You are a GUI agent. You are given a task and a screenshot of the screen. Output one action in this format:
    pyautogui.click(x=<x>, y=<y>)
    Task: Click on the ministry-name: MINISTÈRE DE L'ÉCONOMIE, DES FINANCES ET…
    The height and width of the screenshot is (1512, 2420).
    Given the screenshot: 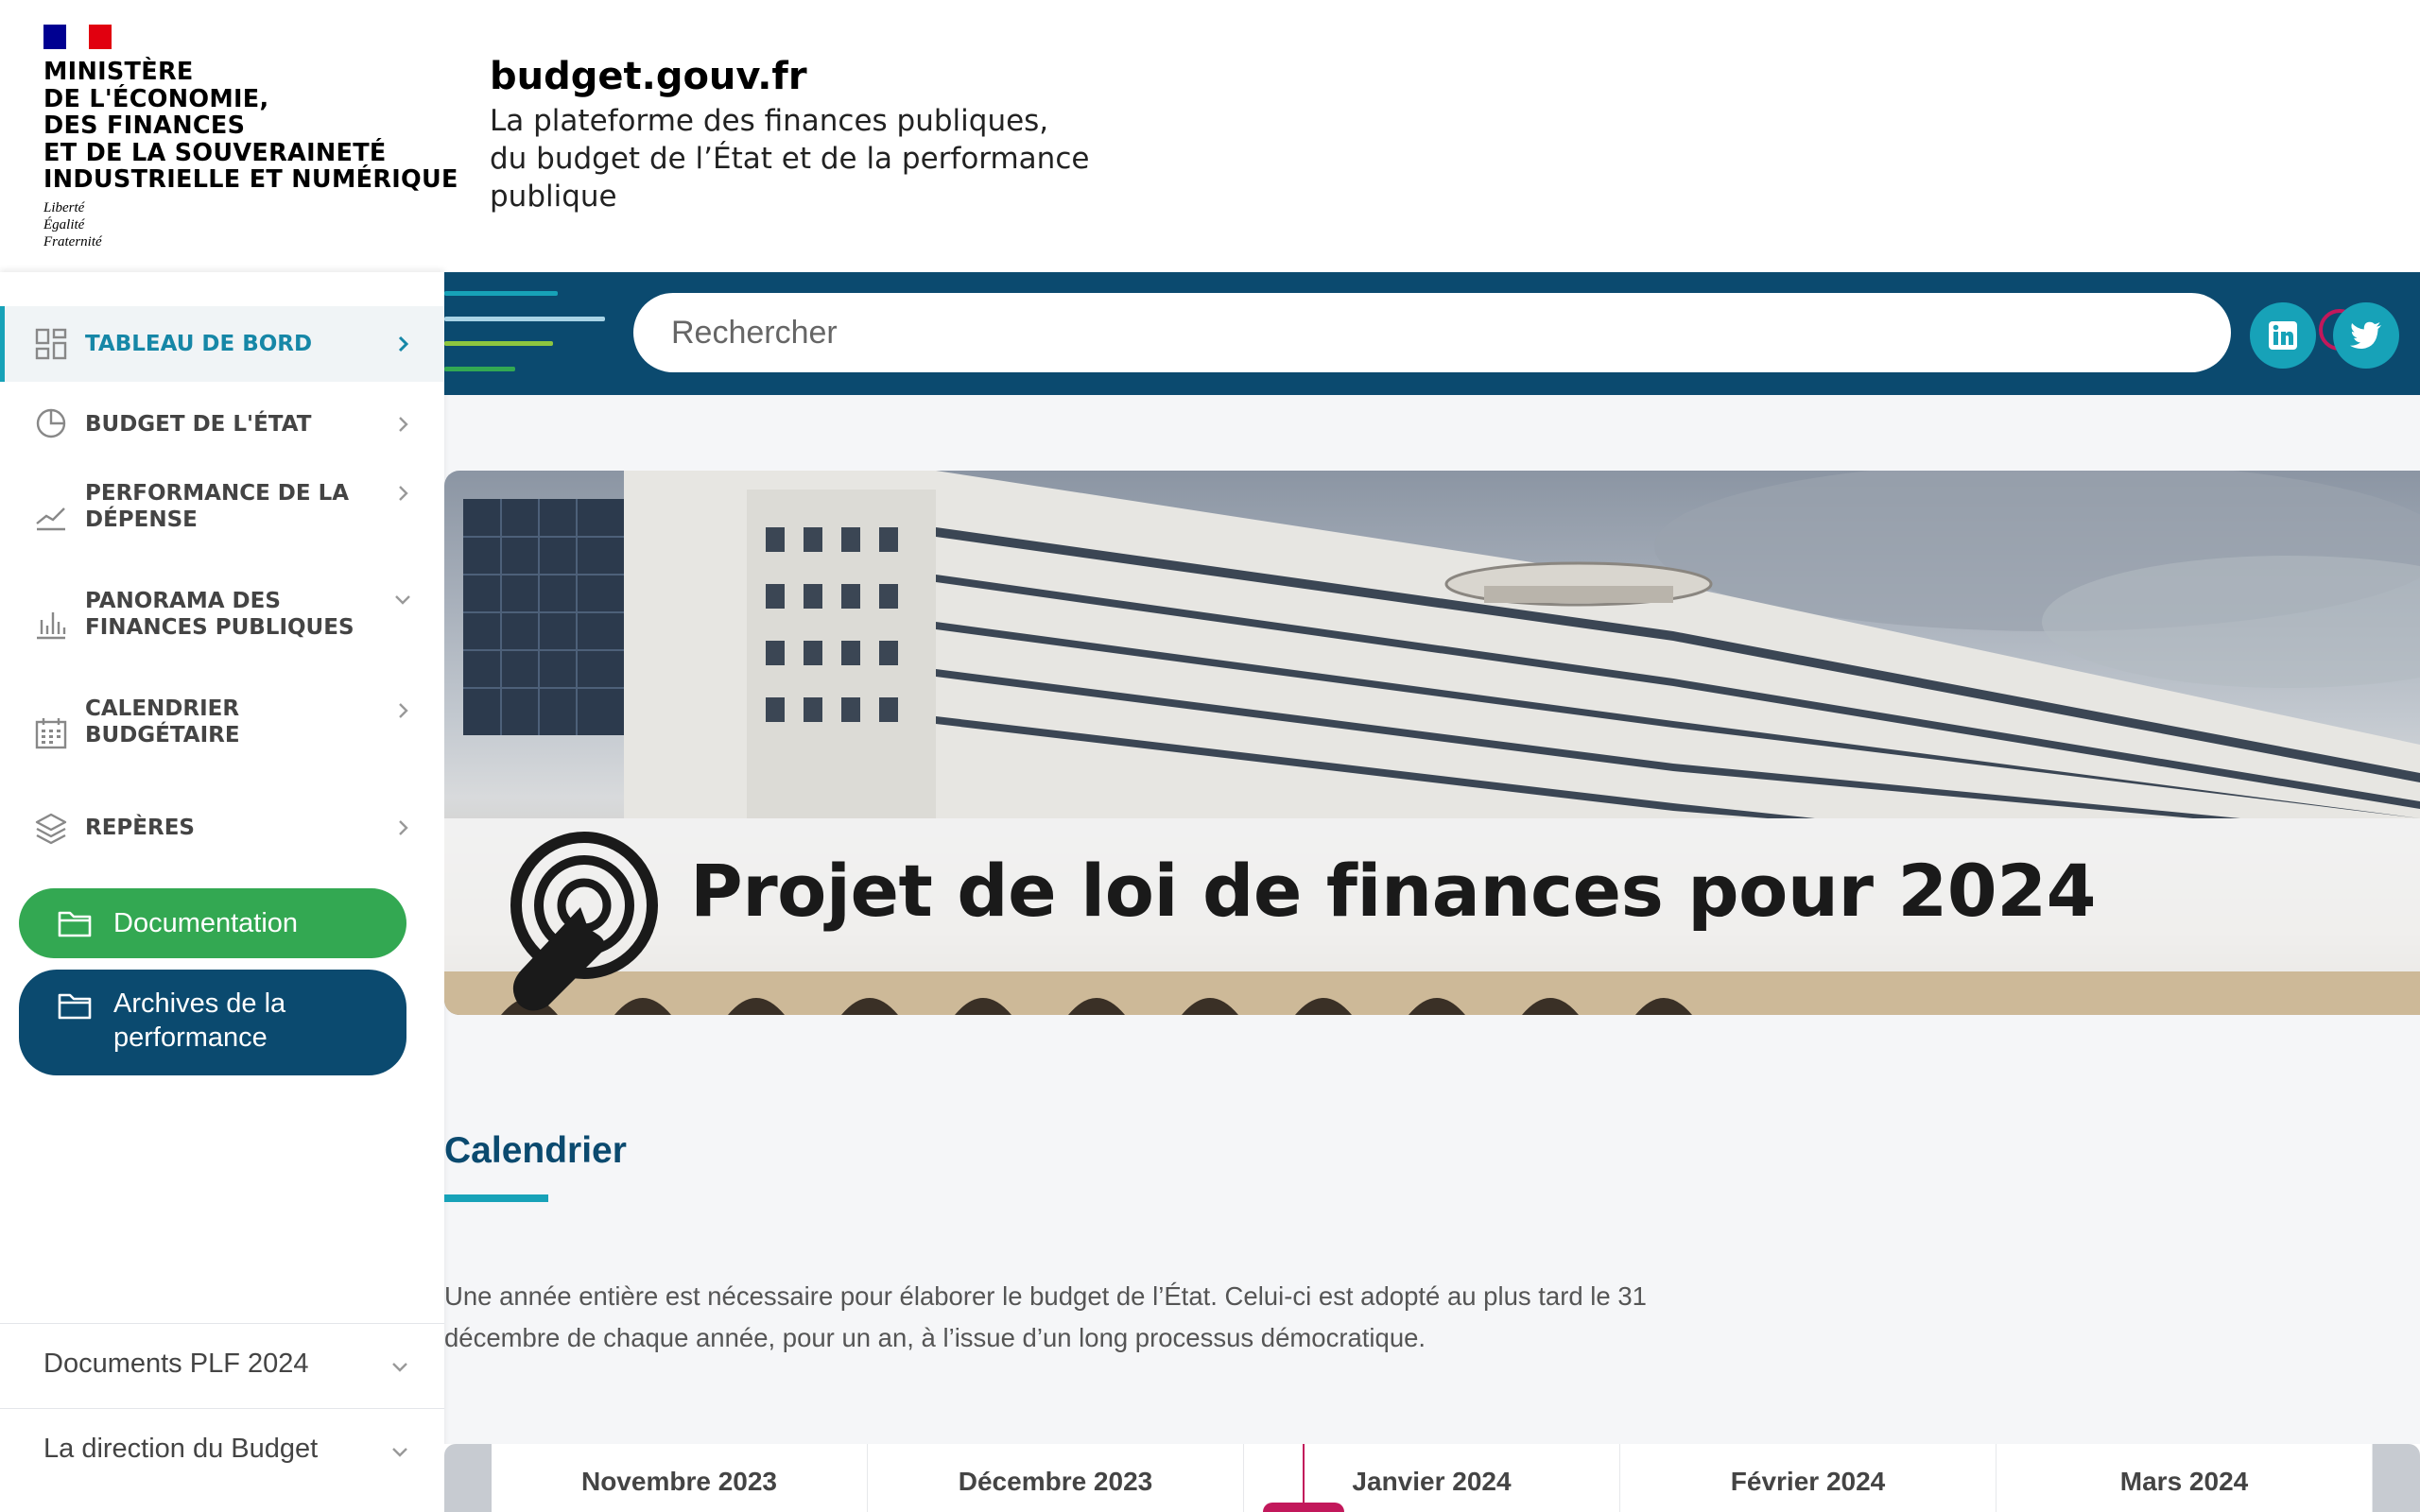 What is the action you would take?
    pyautogui.click(x=250, y=126)
    